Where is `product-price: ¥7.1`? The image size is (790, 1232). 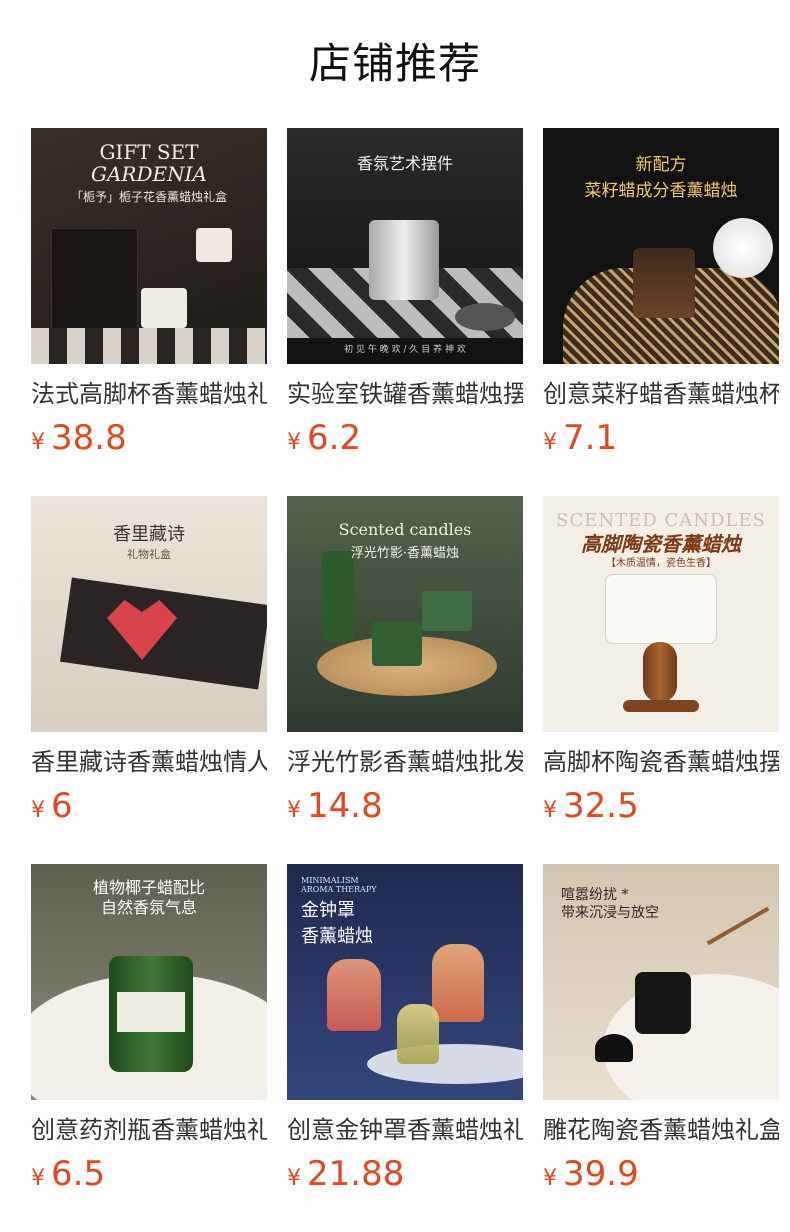
product-price: ¥7.1 is located at coordinates (661, 441).